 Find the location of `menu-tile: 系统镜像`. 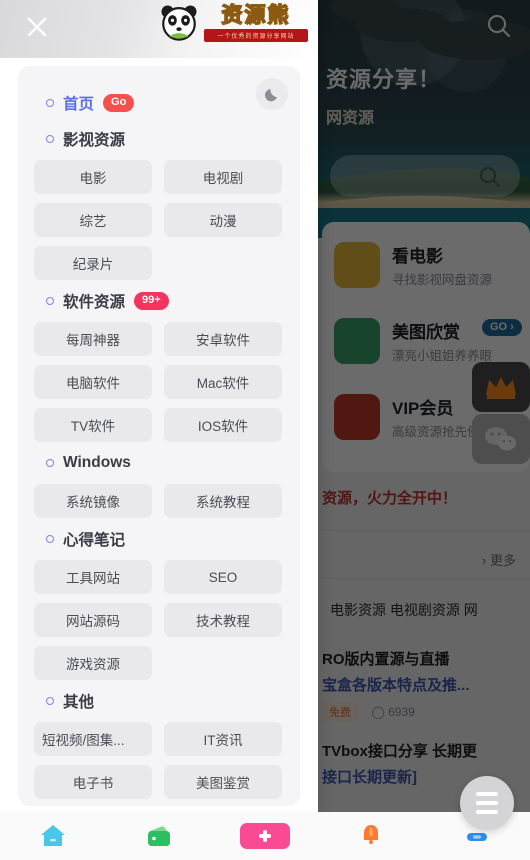

menu-tile: 系统镜像 is located at coordinates (93, 501).